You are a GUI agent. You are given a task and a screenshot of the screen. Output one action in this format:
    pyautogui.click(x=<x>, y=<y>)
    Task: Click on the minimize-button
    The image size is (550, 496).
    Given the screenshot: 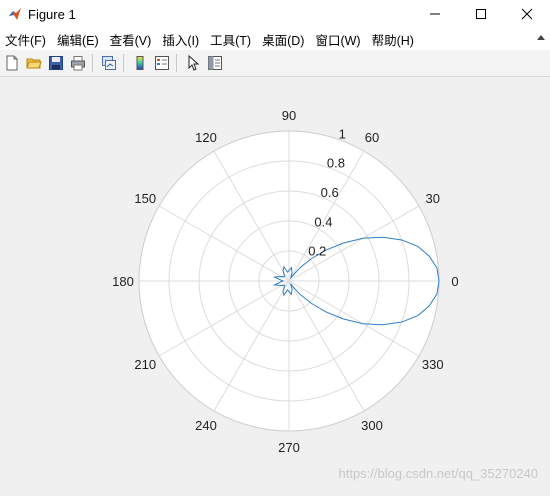 What is the action you would take?
    pyautogui.click(x=435, y=14)
    